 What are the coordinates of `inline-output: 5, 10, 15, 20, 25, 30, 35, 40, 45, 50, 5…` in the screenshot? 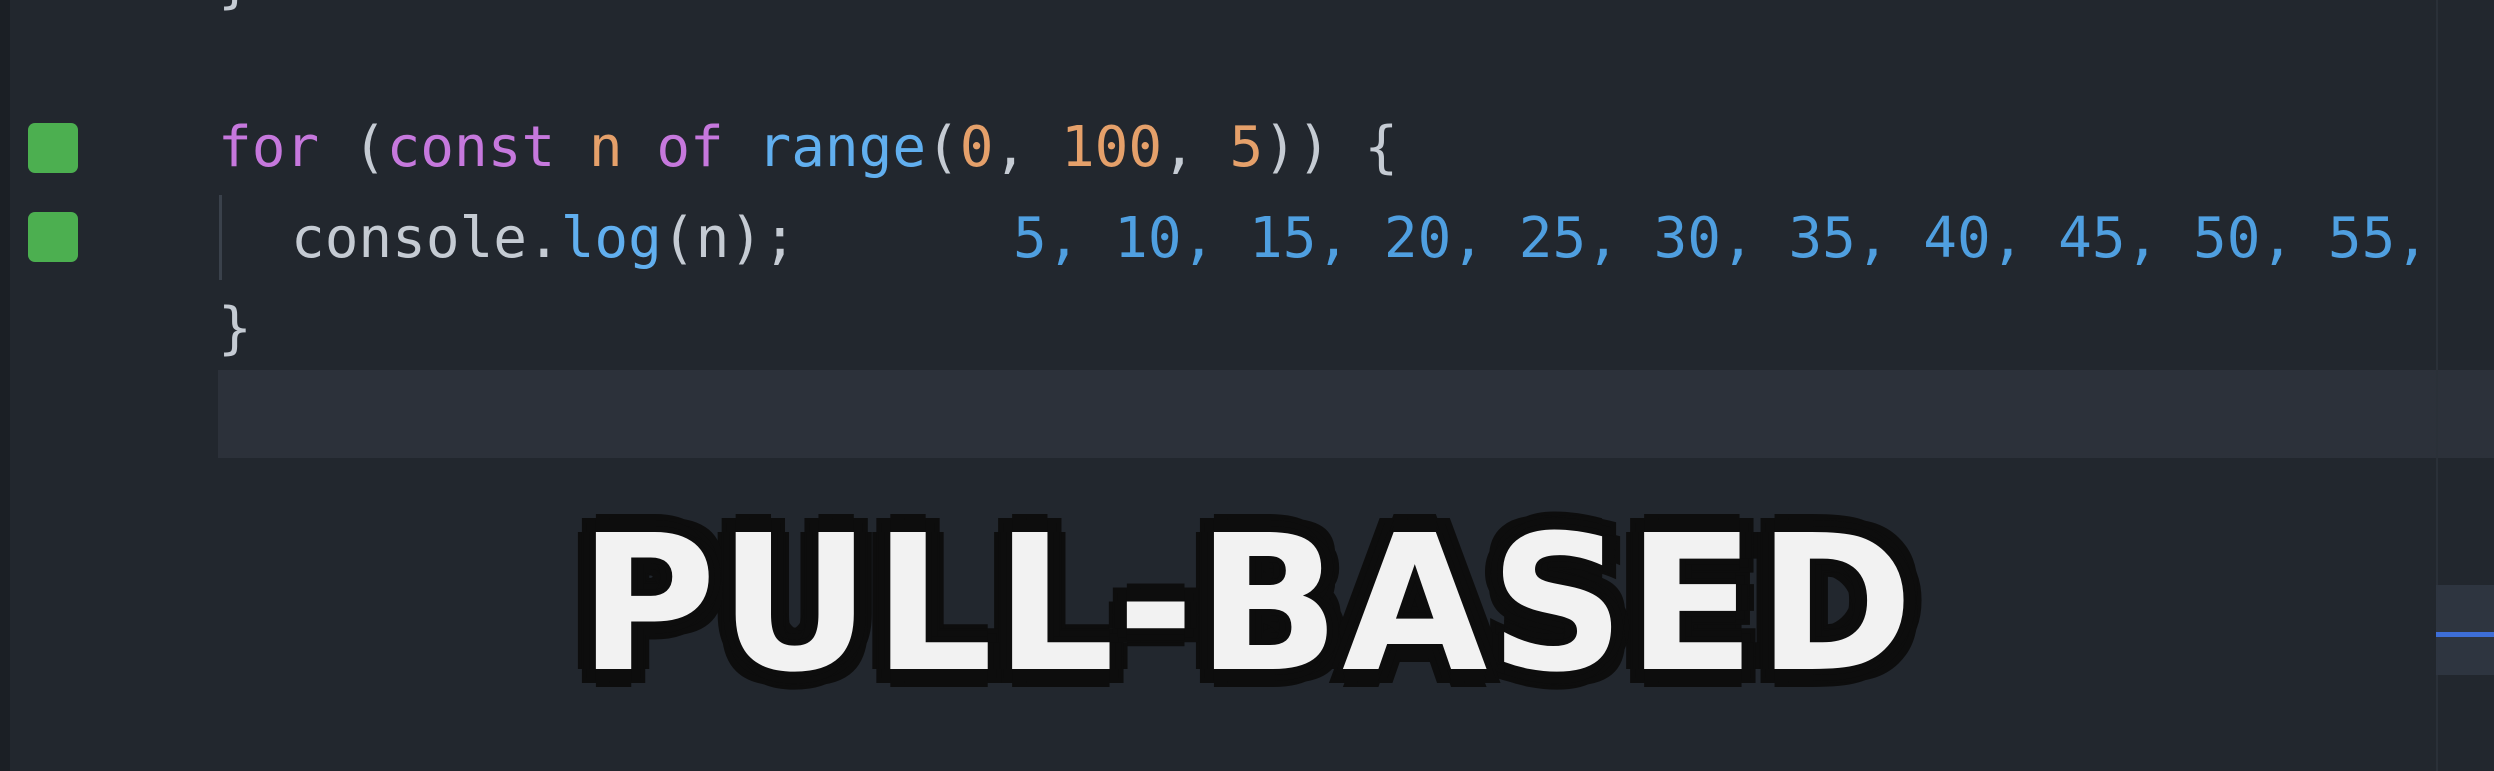 It's located at (1721, 238).